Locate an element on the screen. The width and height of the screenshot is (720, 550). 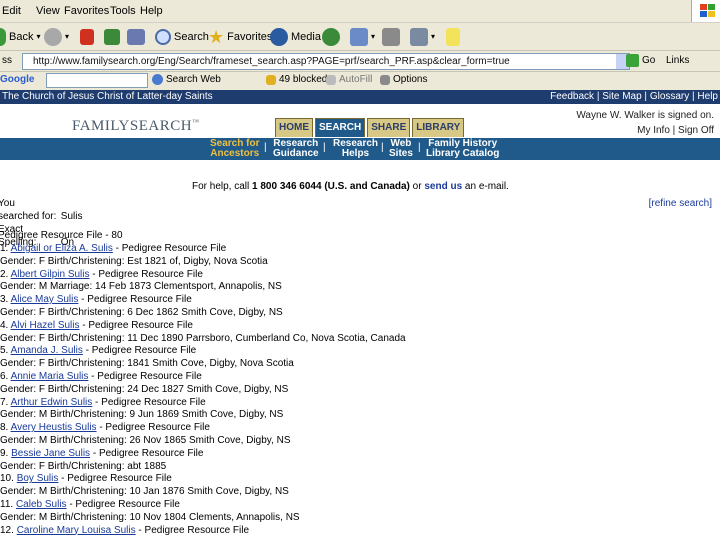
refine-search-link: [refine search] is located at coordinates (680, 203).